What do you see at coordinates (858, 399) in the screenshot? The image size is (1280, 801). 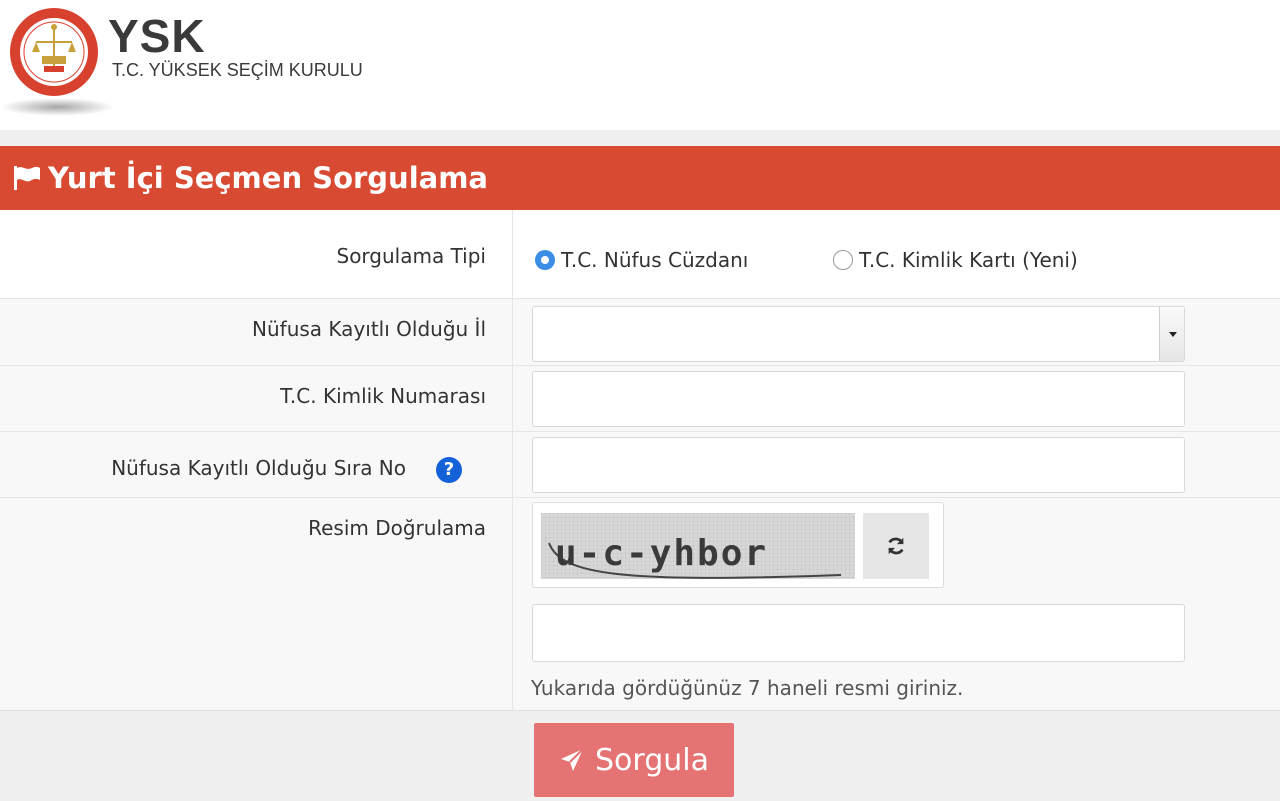 I see `tc-number-input` at bounding box center [858, 399].